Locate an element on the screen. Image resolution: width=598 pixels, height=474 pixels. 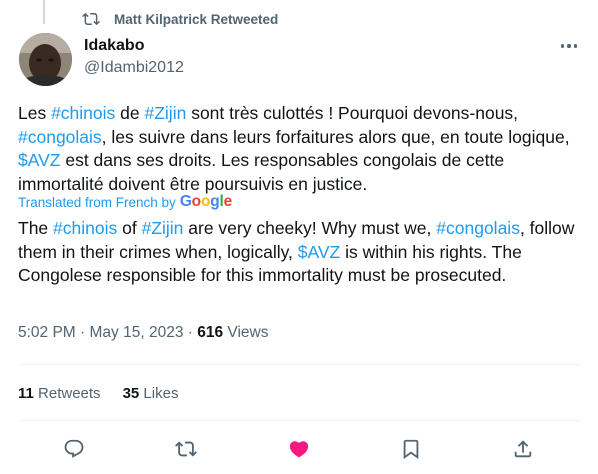
retweets-stat: 11 Retweets is located at coordinates (59, 393).